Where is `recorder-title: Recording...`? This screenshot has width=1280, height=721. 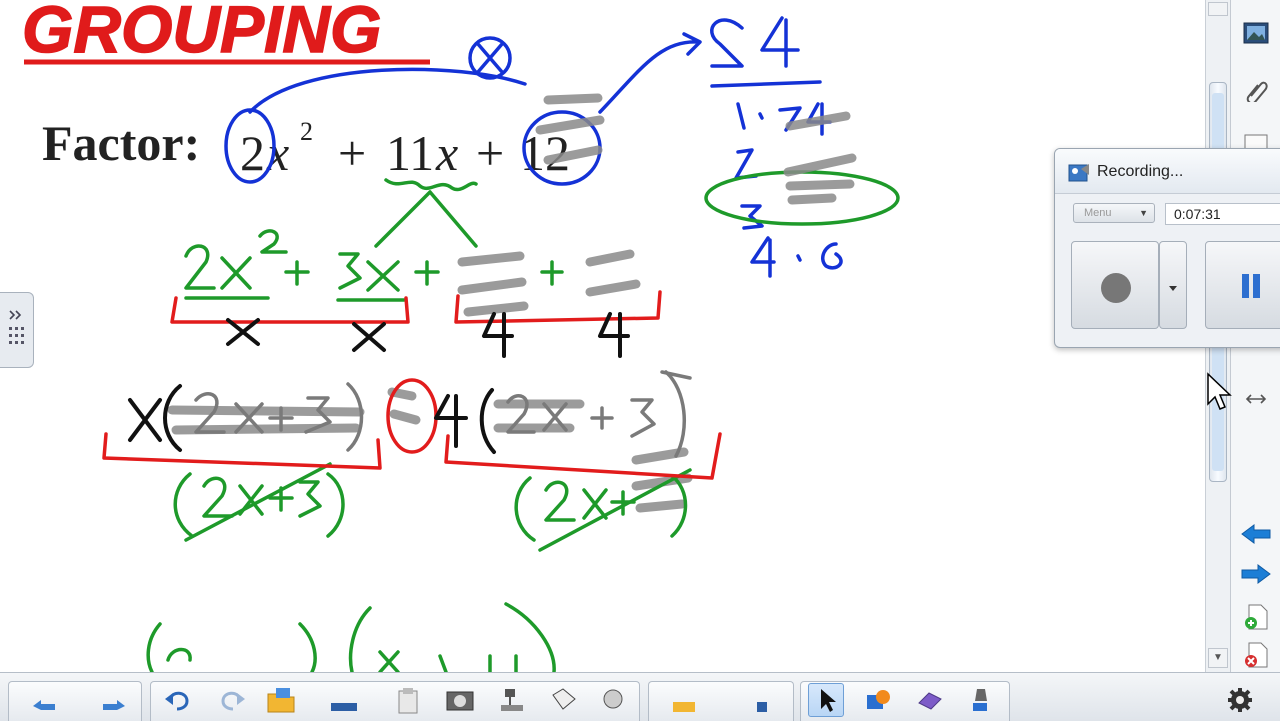
recorder-title: Recording... is located at coordinates (1140, 171).